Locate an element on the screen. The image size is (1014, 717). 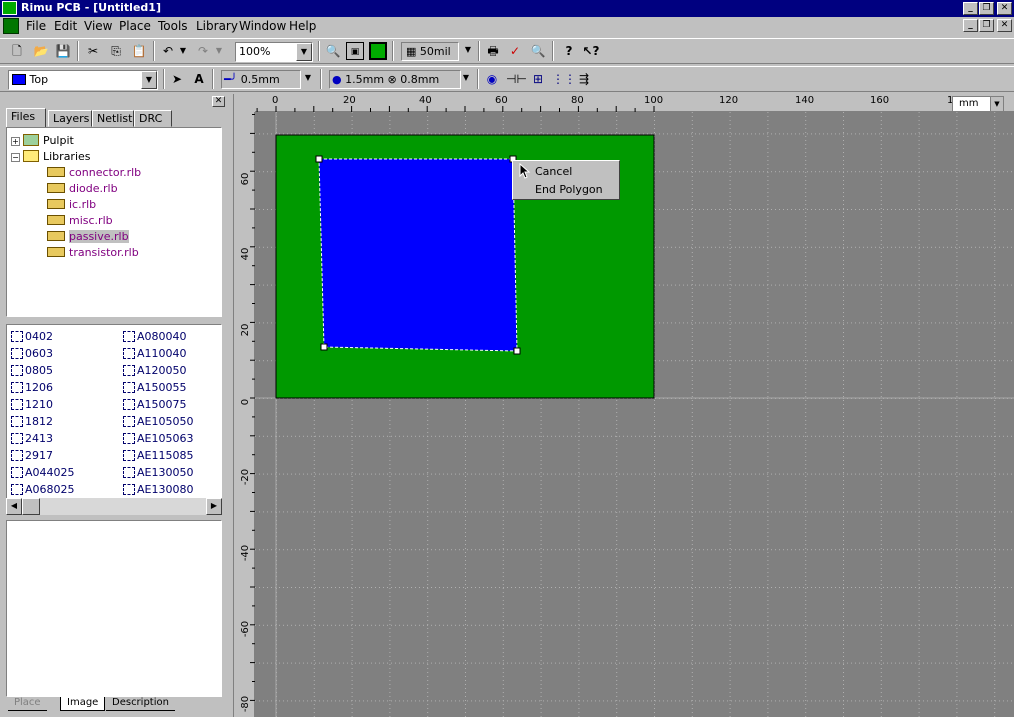
print-preview-icon: 🔍 is located at coordinates (538, 51).